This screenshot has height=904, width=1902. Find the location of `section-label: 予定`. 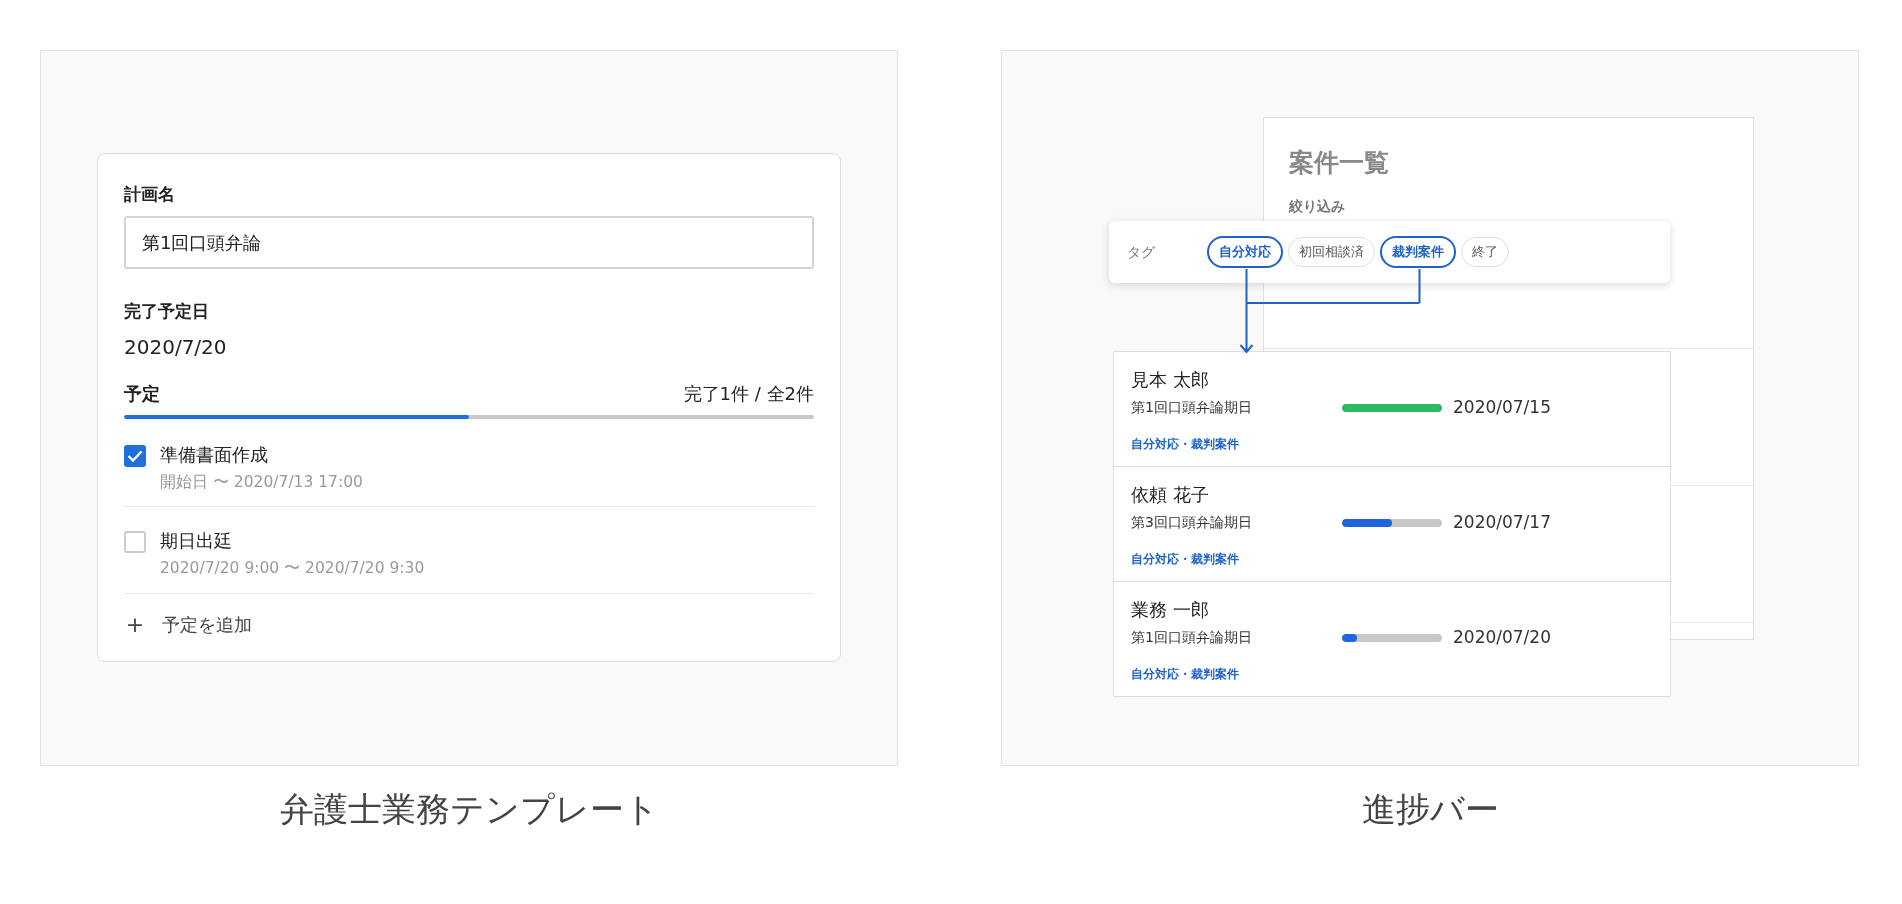

section-label: 予定 is located at coordinates (142, 394).